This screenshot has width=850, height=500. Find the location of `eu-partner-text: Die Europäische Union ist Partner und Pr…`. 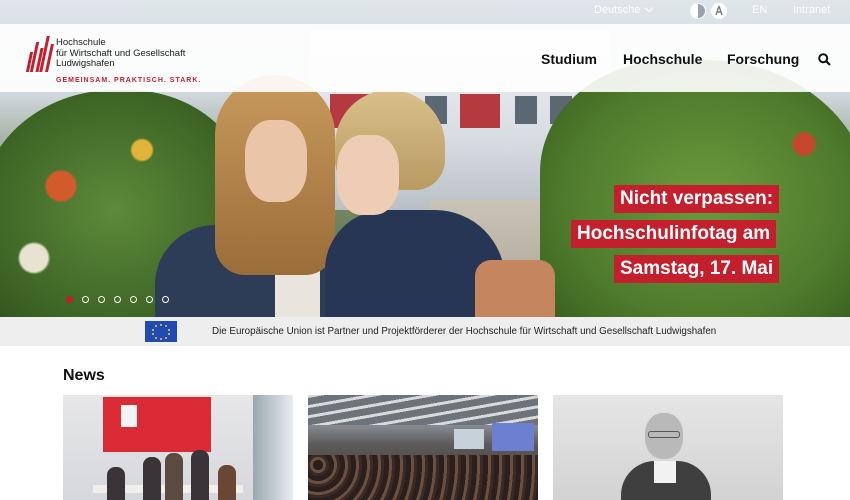

eu-partner-text: Die Europäische Union ist Partner und Pr… is located at coordinates (464, 331).